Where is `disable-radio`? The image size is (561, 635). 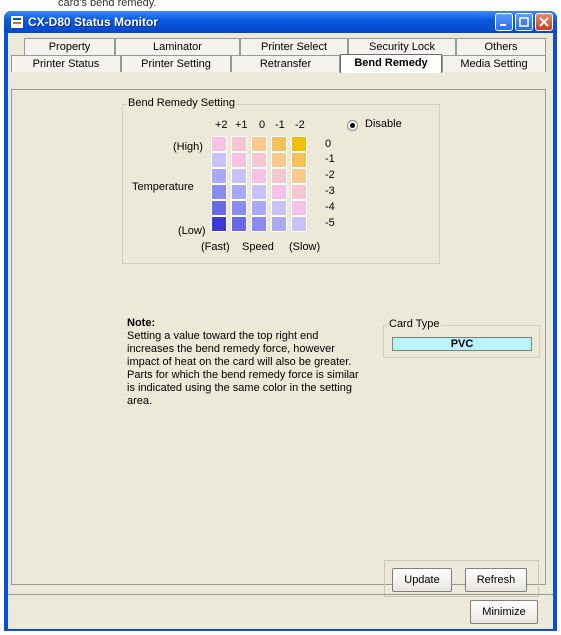 disable-radio is located at coordinates (352, 125).